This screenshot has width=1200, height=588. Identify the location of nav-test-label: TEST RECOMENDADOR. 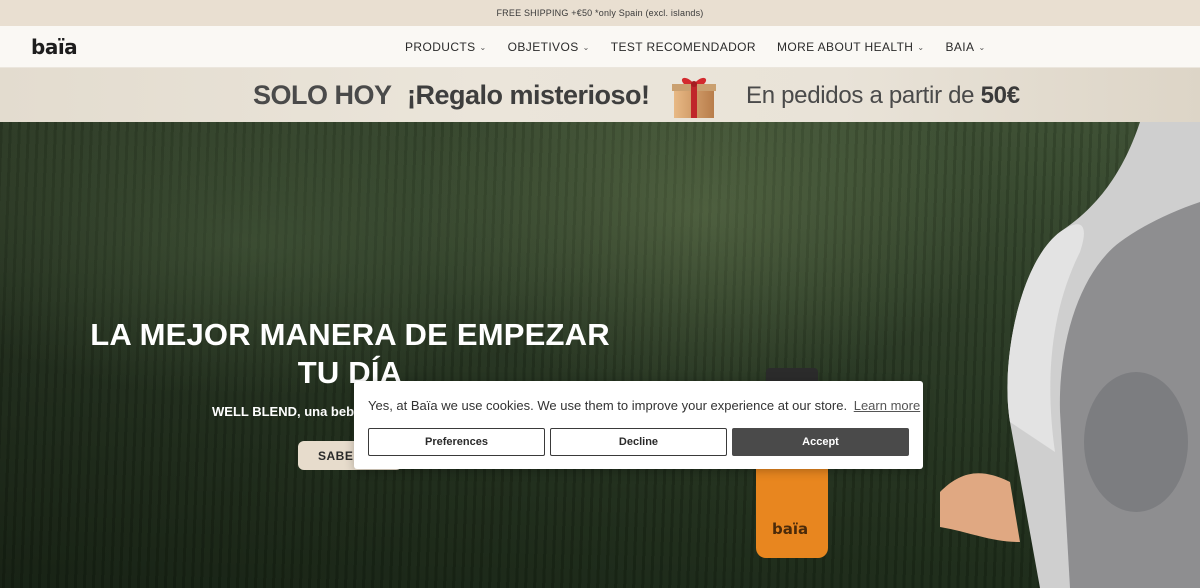
(683, 47).